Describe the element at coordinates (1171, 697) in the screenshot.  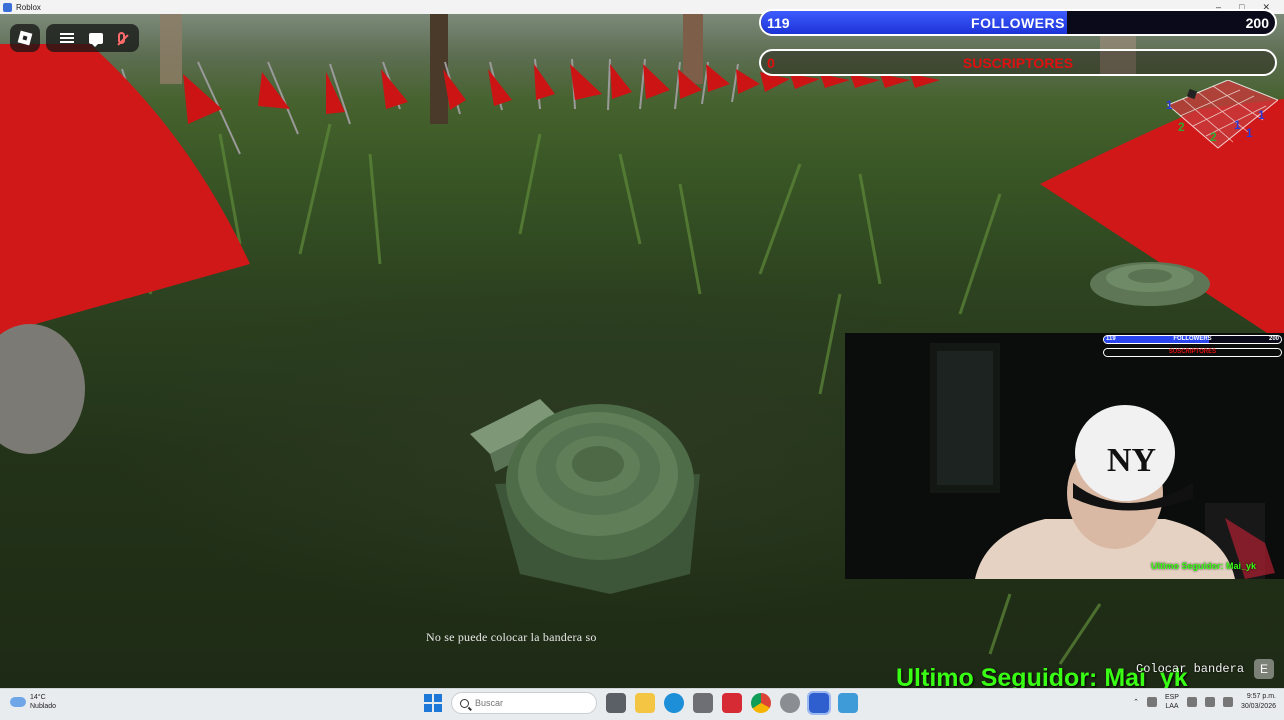
I see `lang-code: ESP` at that location.